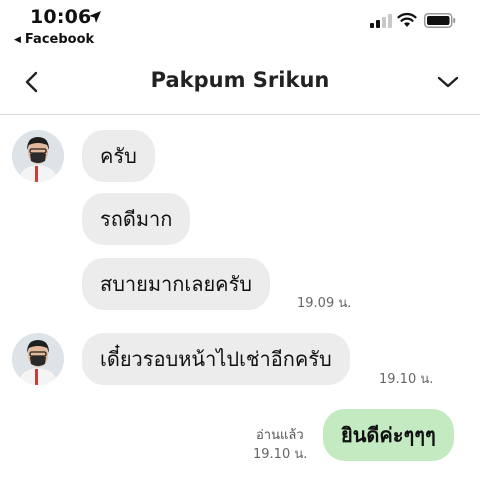  I want to click on message-text: รถดีมาก, so click(136, 219).